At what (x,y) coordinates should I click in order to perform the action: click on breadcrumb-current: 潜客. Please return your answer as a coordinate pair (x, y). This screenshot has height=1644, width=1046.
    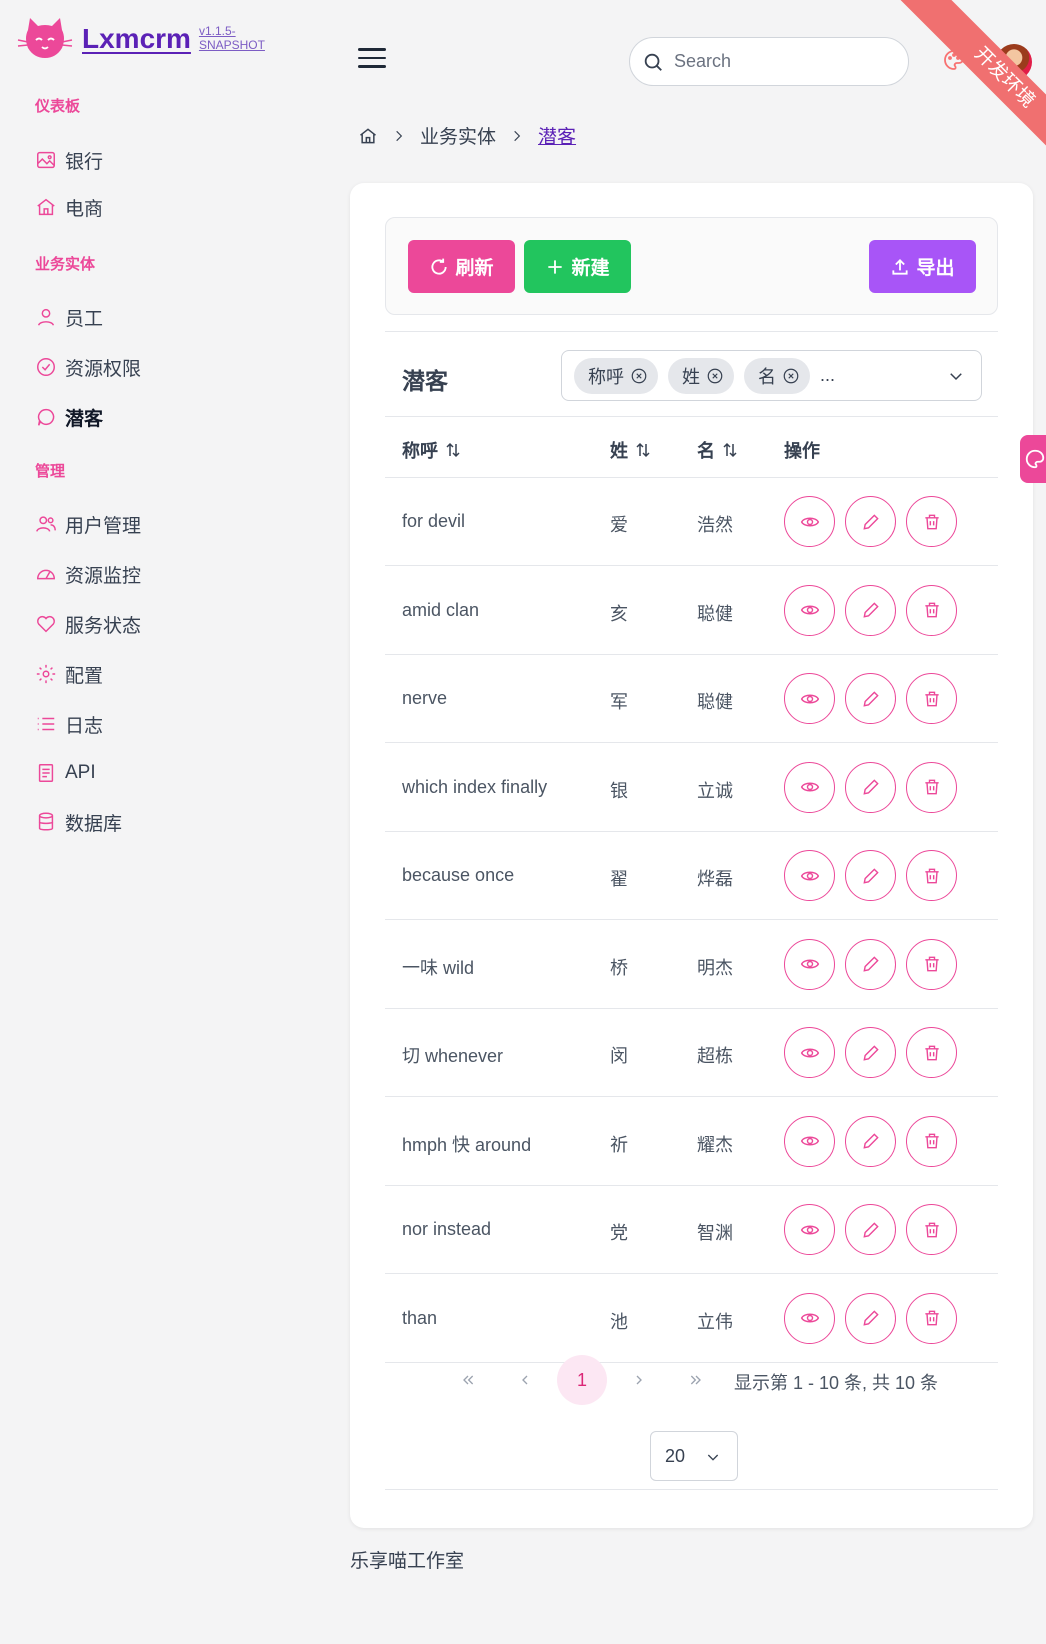
    Looking at the image, I should click on (557, 135).